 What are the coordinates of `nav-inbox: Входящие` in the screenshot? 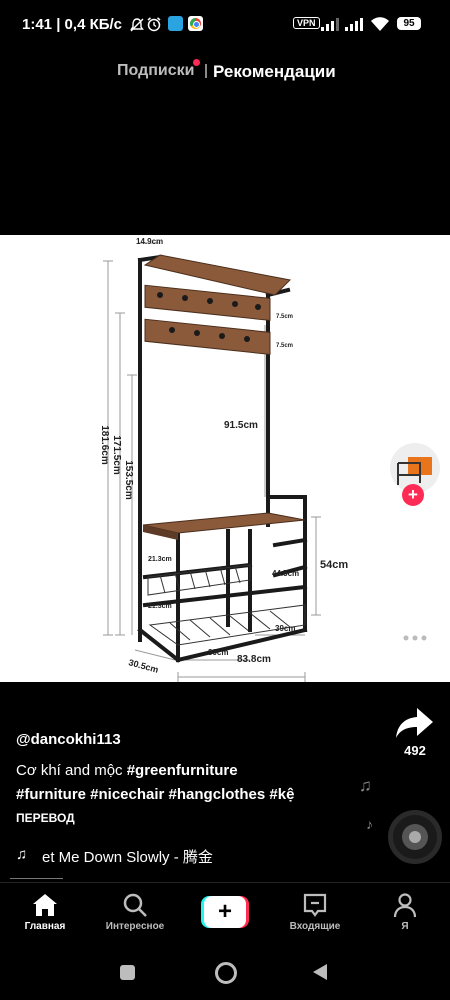 It's located at (315, 912).